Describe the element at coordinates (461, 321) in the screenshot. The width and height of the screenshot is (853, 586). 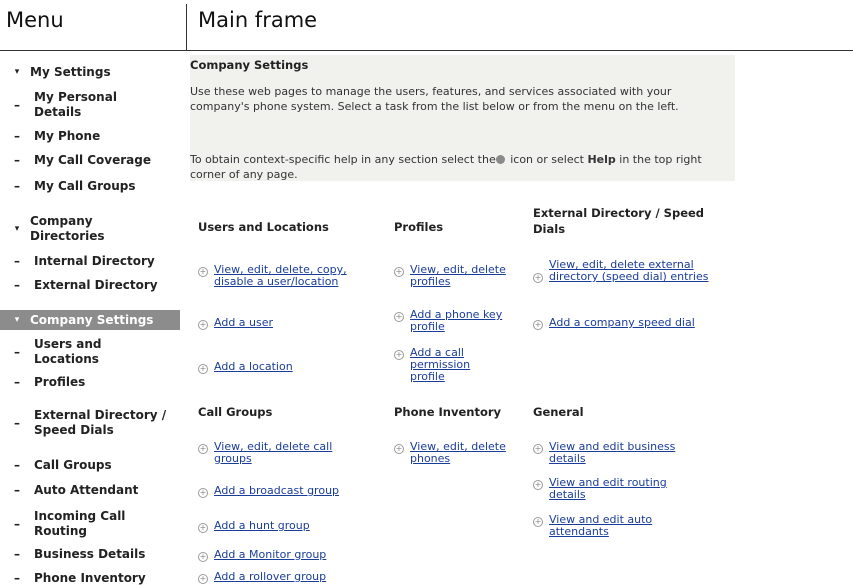
I see `link-add-phone-key-profile: + Add a phone key profile` at that location.